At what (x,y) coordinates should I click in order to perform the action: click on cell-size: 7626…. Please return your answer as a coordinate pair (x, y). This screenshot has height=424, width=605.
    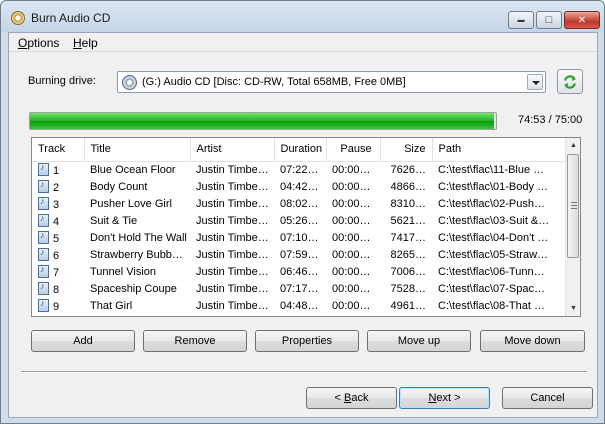
    Looking at the image, I should click on (408, 169).